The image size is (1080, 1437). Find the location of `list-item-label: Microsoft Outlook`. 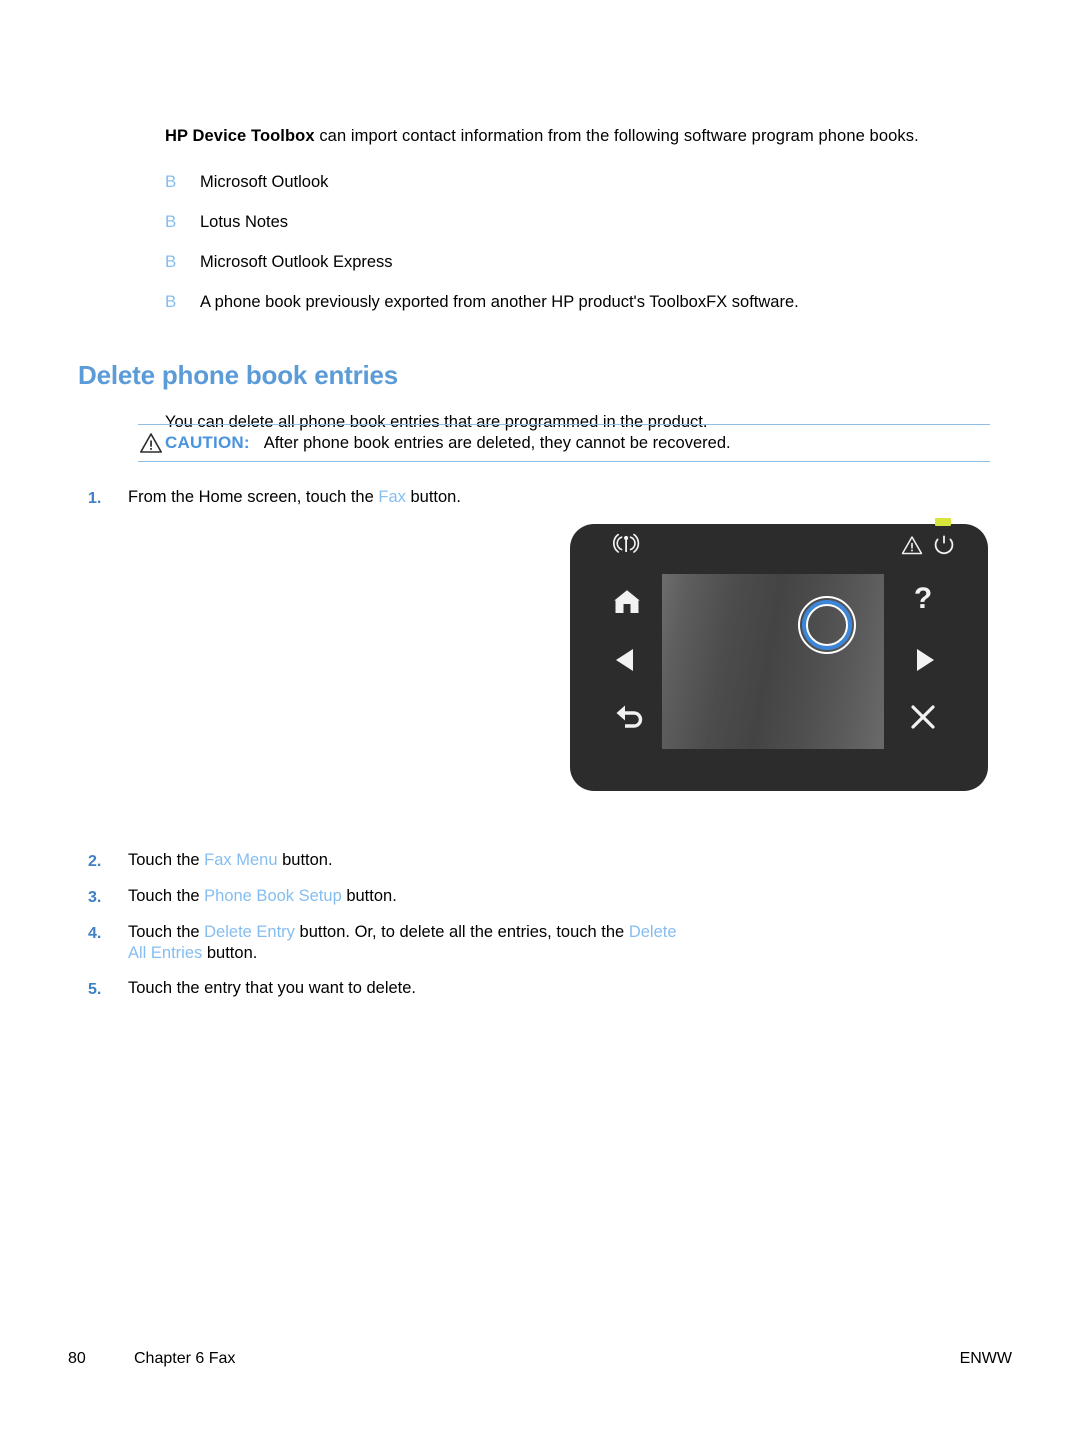

list-item-label: Microsoft Outlook is located at coordinates (264, 182).